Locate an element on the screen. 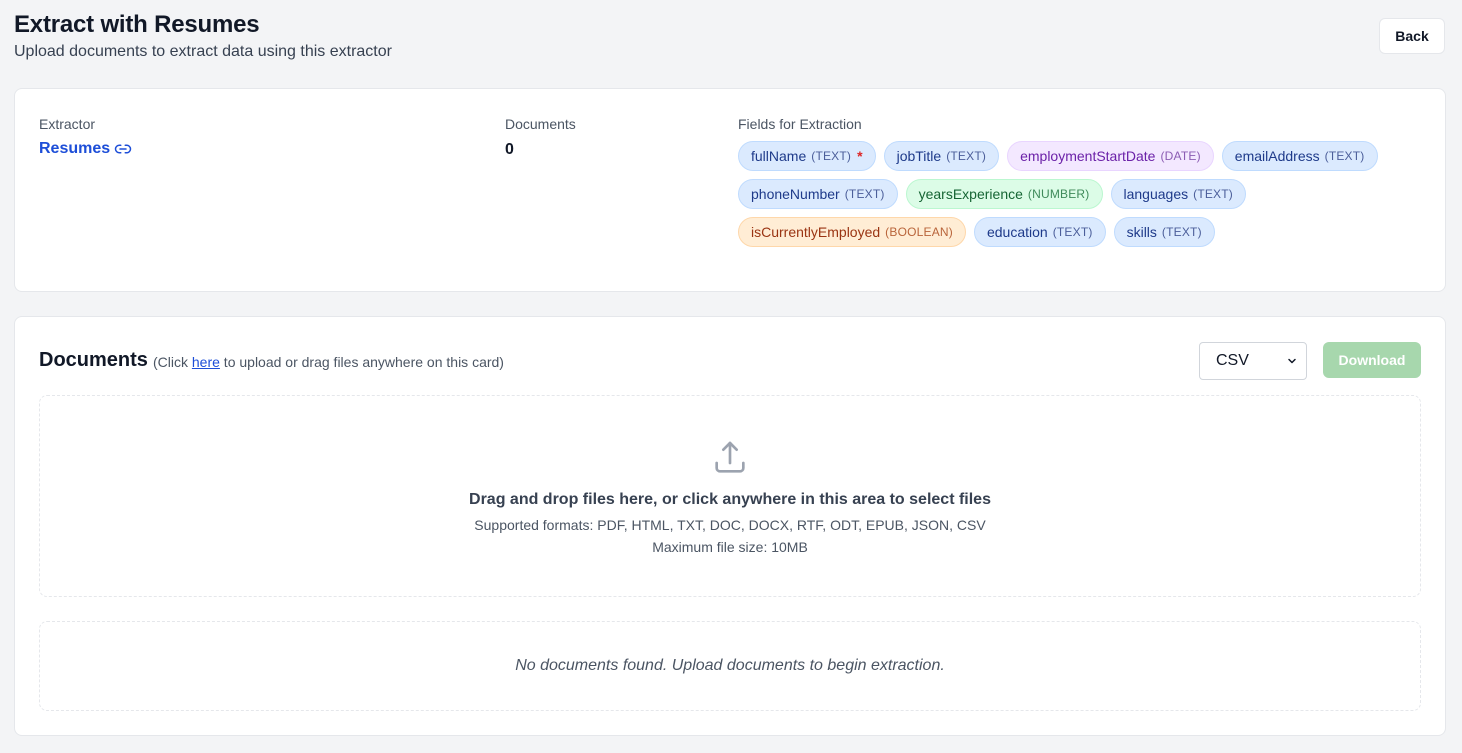  field-name: isCurrentlyEmployed is located at coordinates (816, 232).